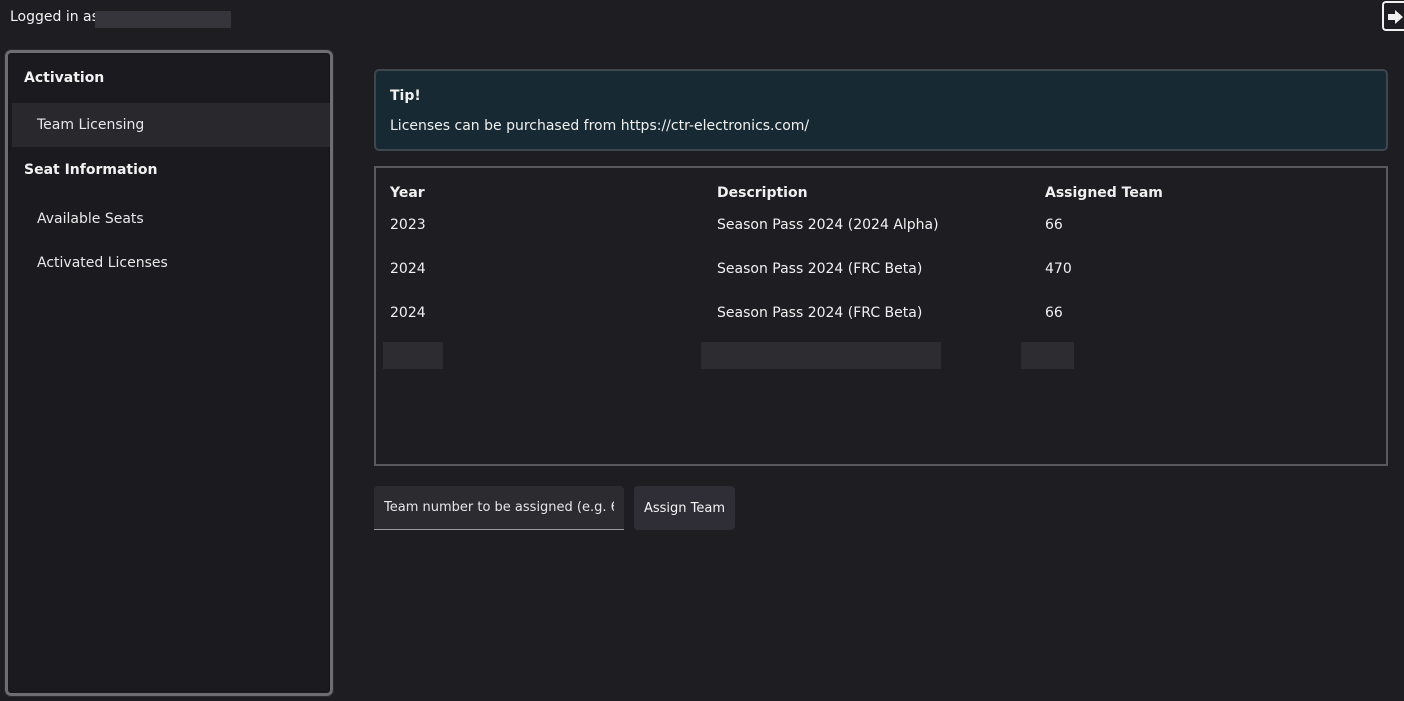 The width and height of the screenshot is (1404, 701). Describe the element at coordinates (405, 96) in the screenshot. I see `tip-title: Tip!` at that location.